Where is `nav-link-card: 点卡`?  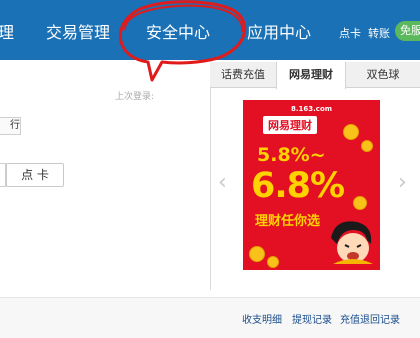 nav-link-card: 点卡 is located at coordinates (350, 33).